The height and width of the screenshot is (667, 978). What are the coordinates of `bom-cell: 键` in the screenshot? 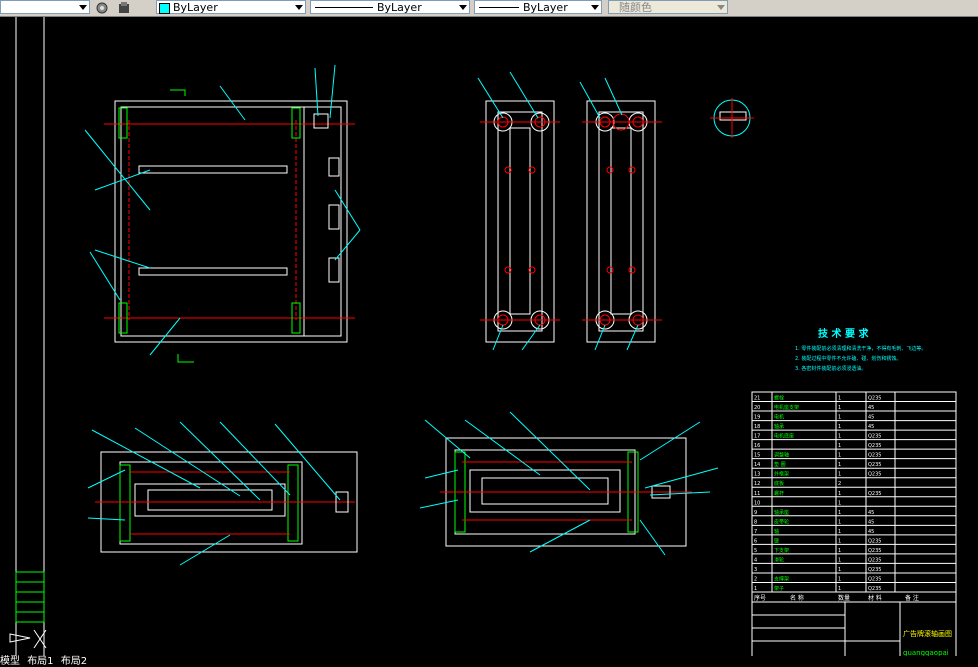 It's located at (776, 540).